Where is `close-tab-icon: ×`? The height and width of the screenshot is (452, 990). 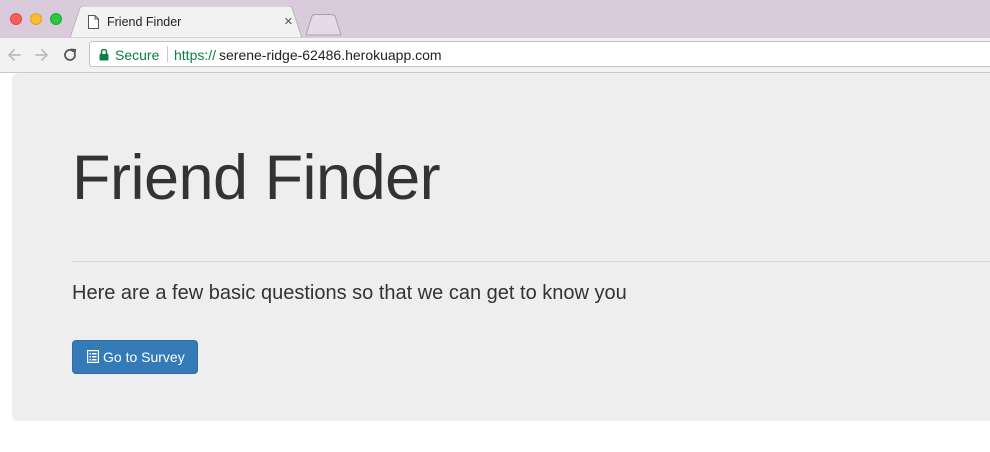
close-tab-icon: × is located at coordinates (288, 22).